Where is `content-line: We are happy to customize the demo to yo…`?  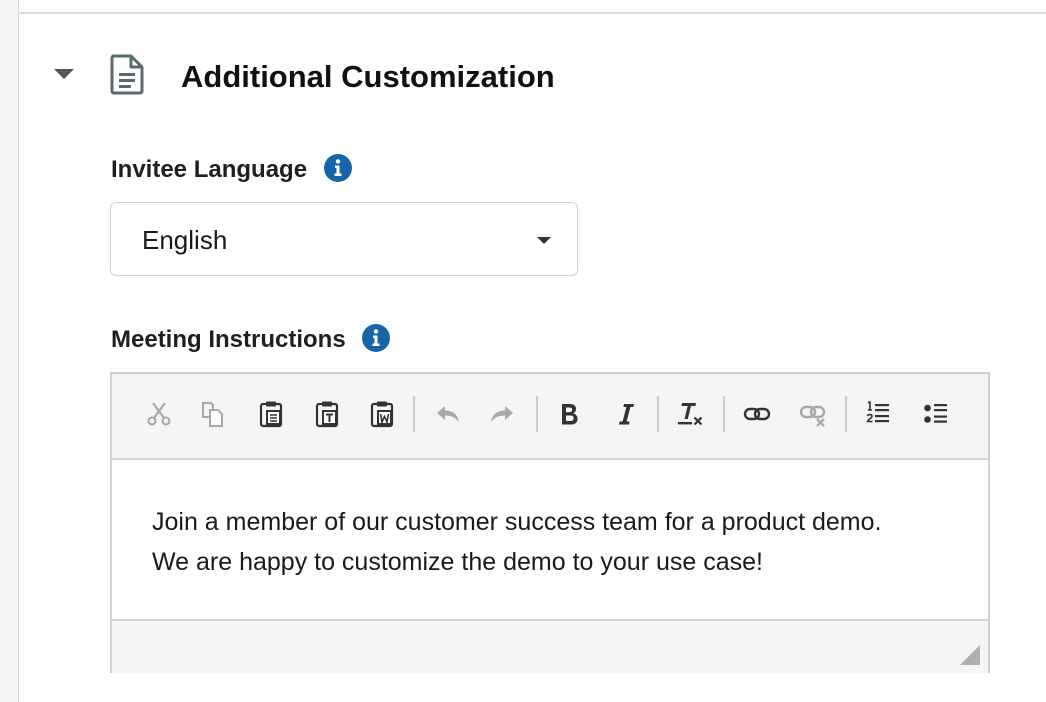
content-line: We are happy to customize the demo to yo… is located at coordinates (457, 562).